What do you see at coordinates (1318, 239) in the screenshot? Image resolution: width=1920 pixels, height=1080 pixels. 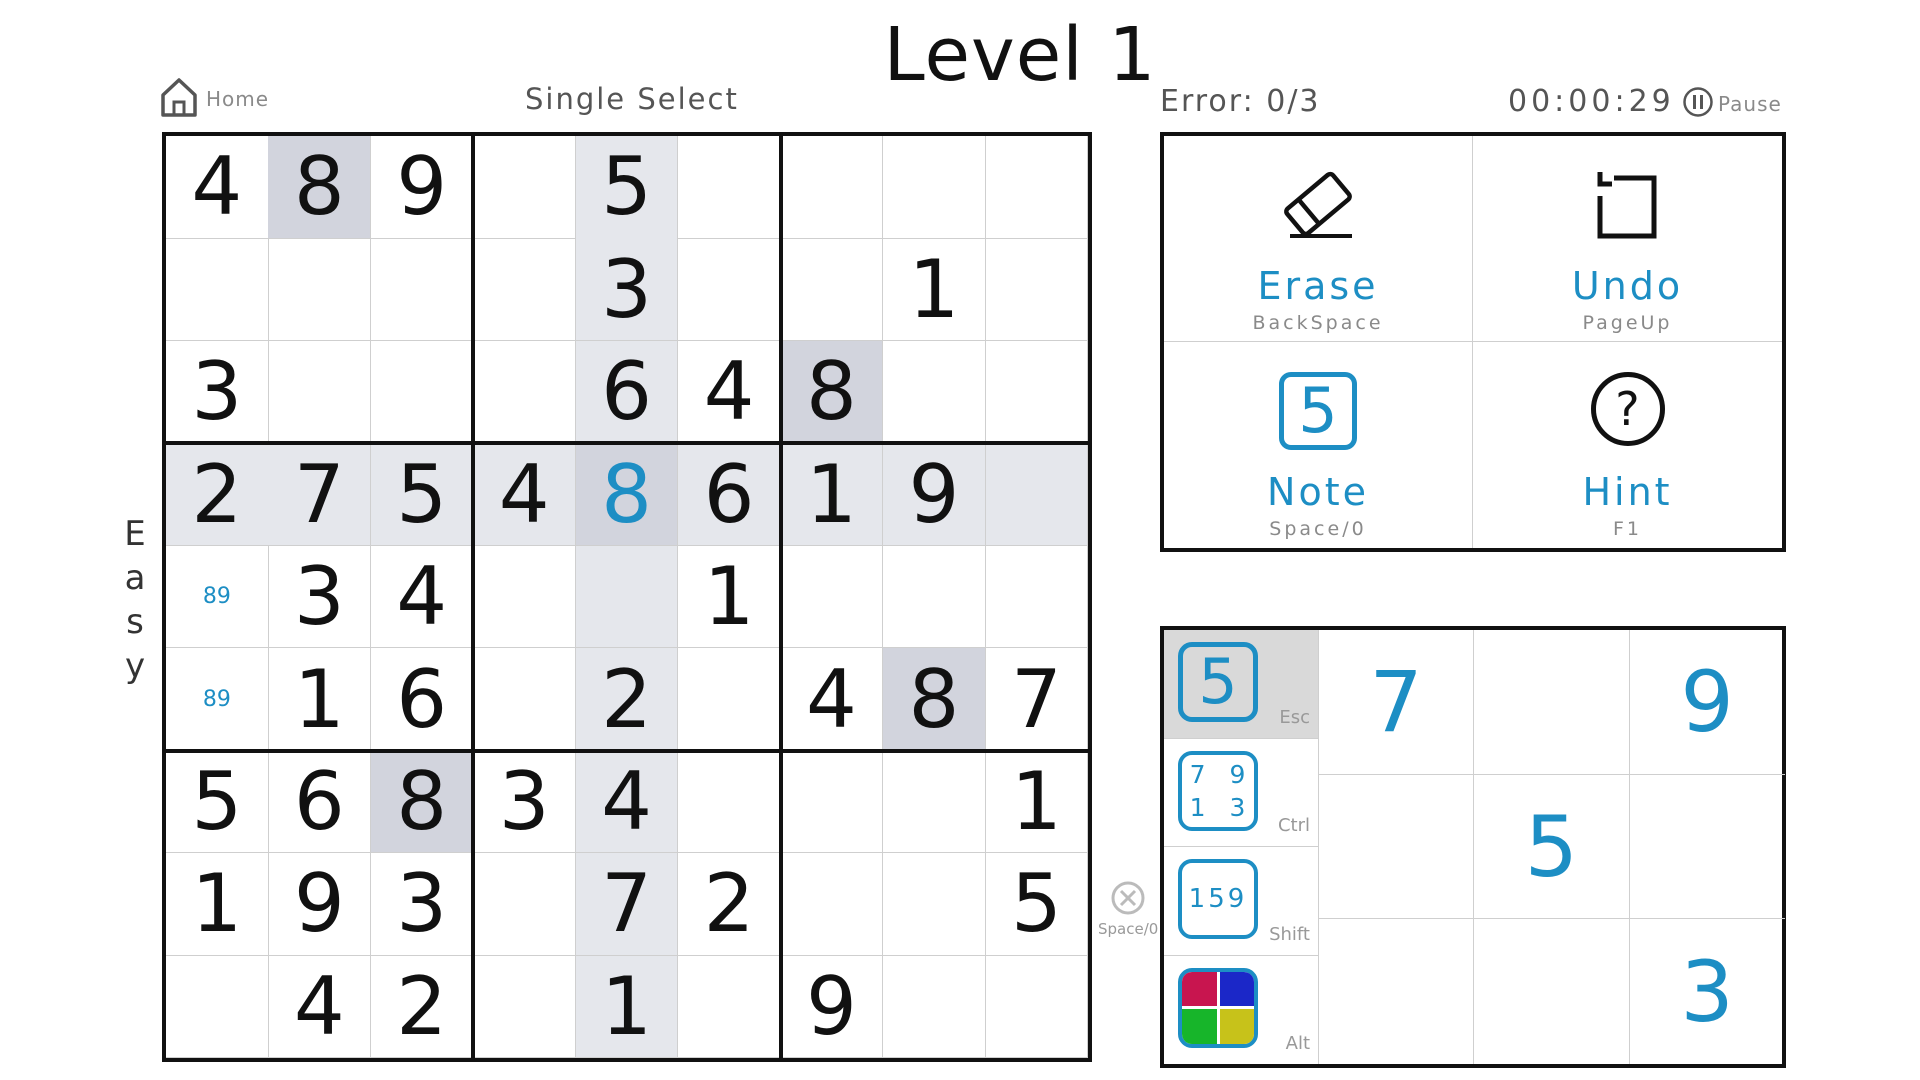 I see `erase-button: Erase BackSpace` at bounding box center [1318, 239].